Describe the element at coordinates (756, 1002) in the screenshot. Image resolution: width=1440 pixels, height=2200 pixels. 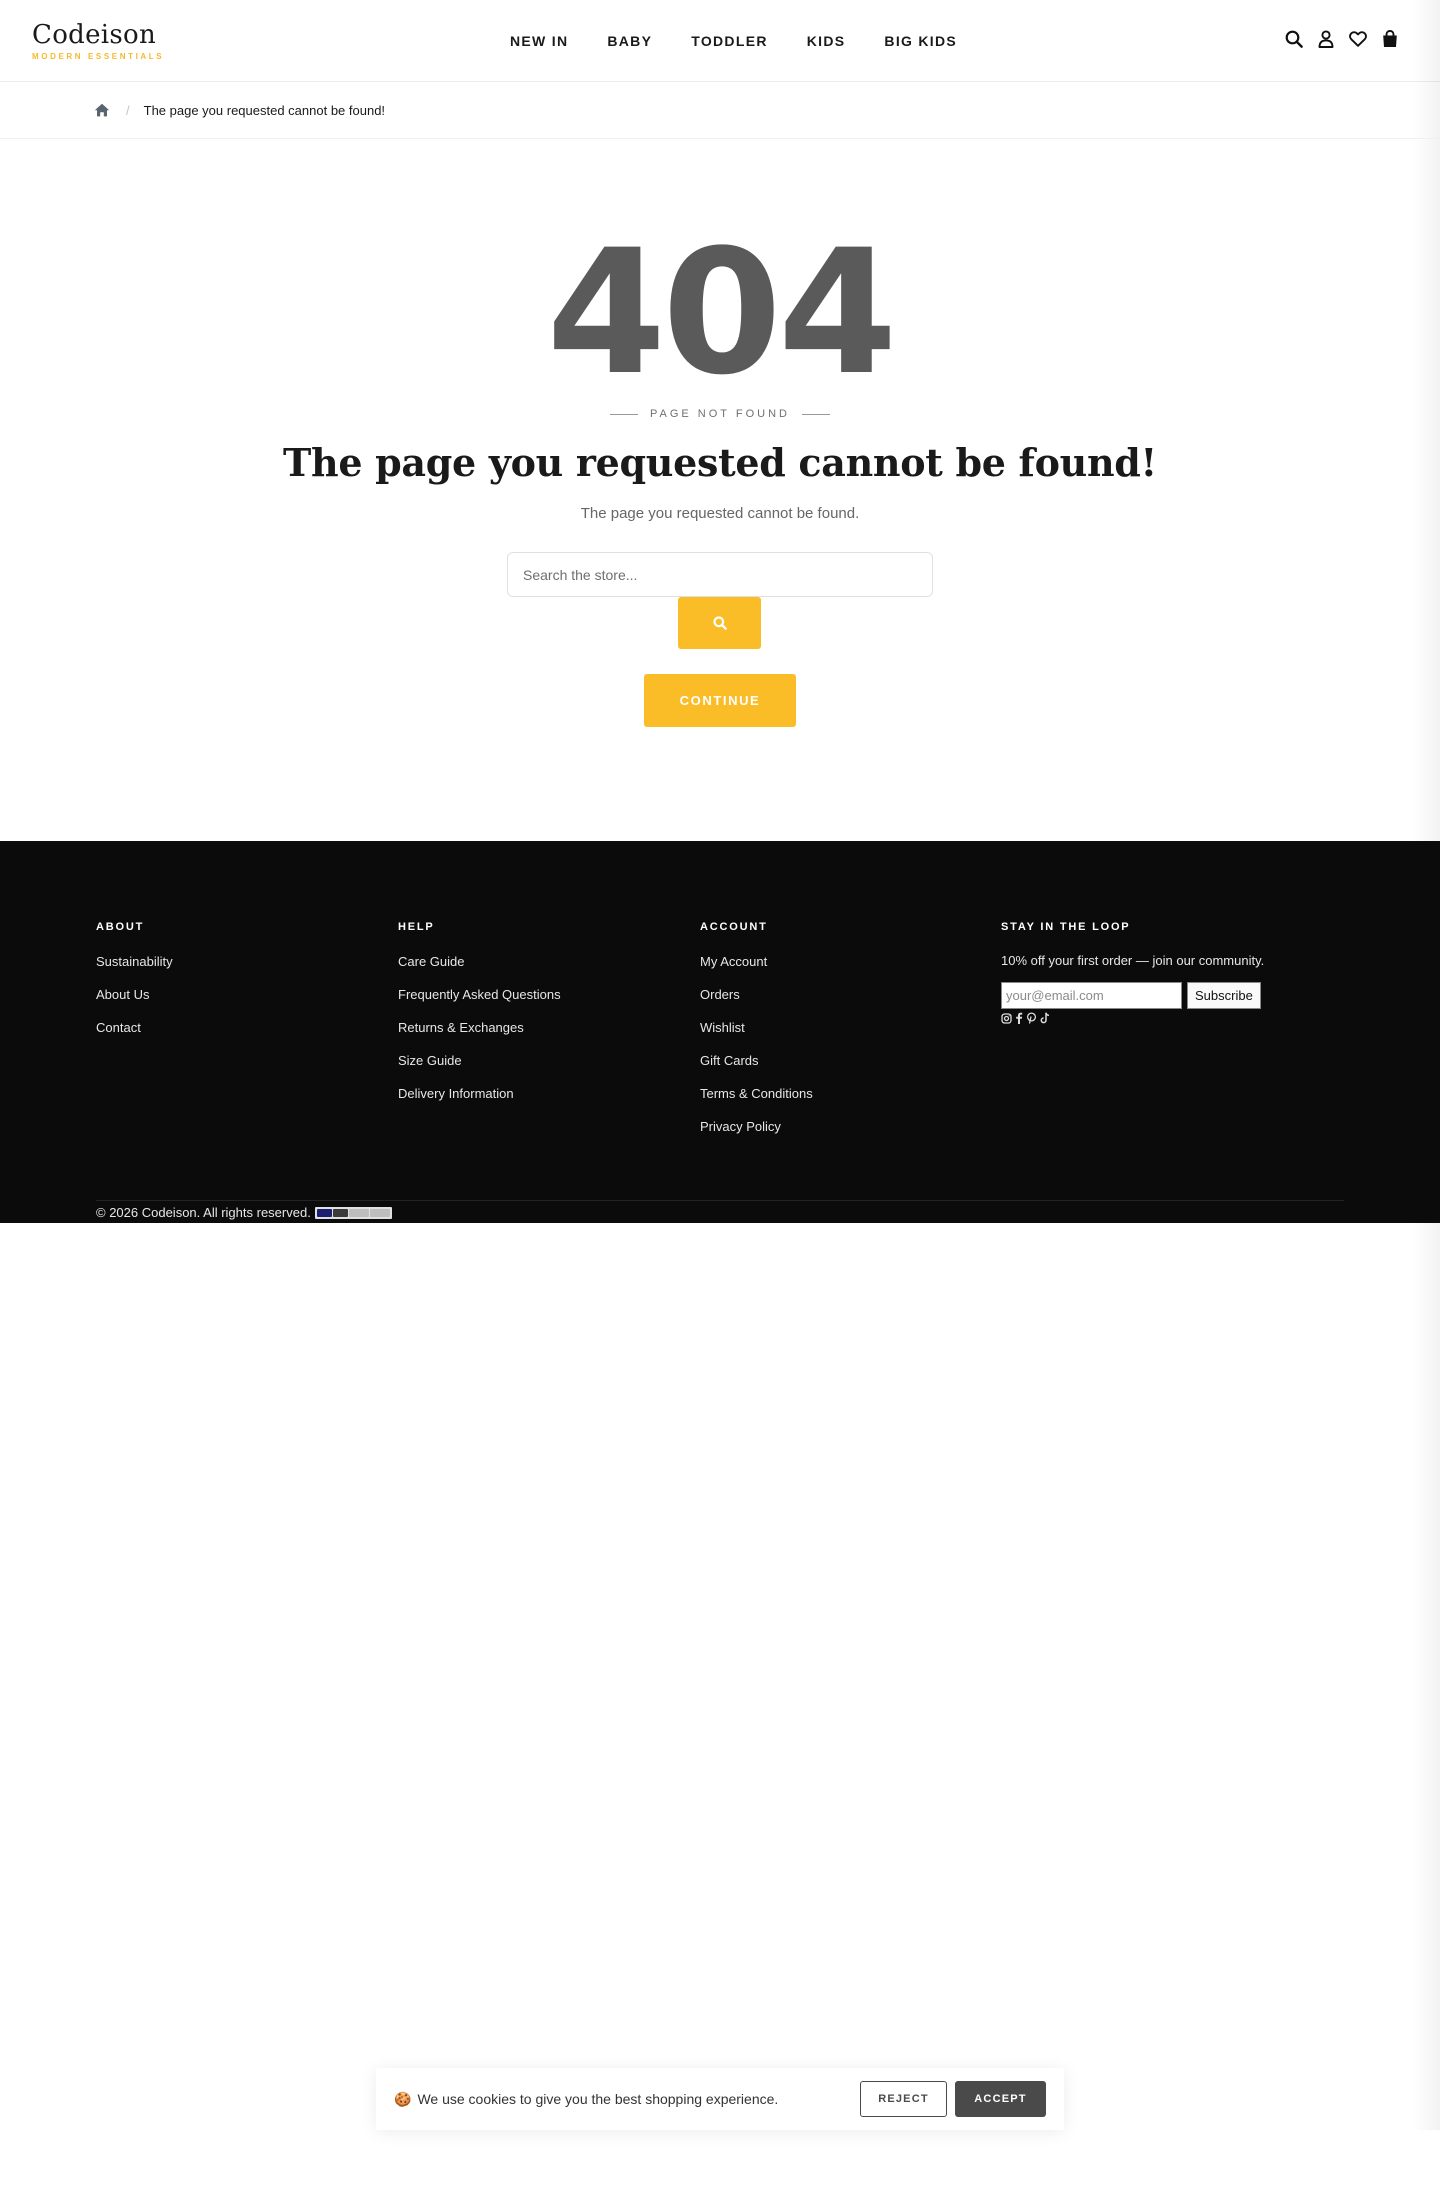
I see `footer-link-orders: Orders` at that location.